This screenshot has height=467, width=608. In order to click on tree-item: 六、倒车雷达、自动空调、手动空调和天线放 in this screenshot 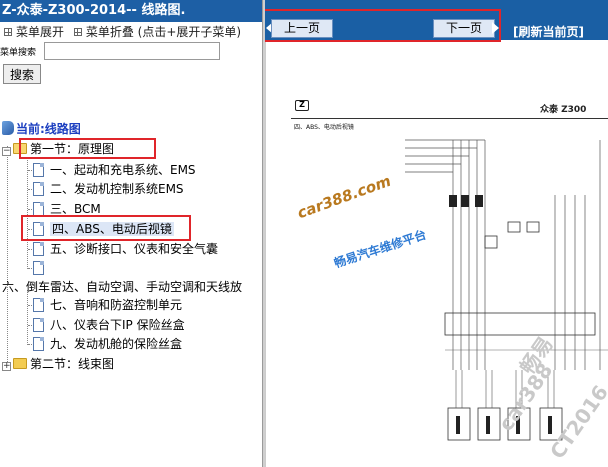, I will do `click(122, 287)`.